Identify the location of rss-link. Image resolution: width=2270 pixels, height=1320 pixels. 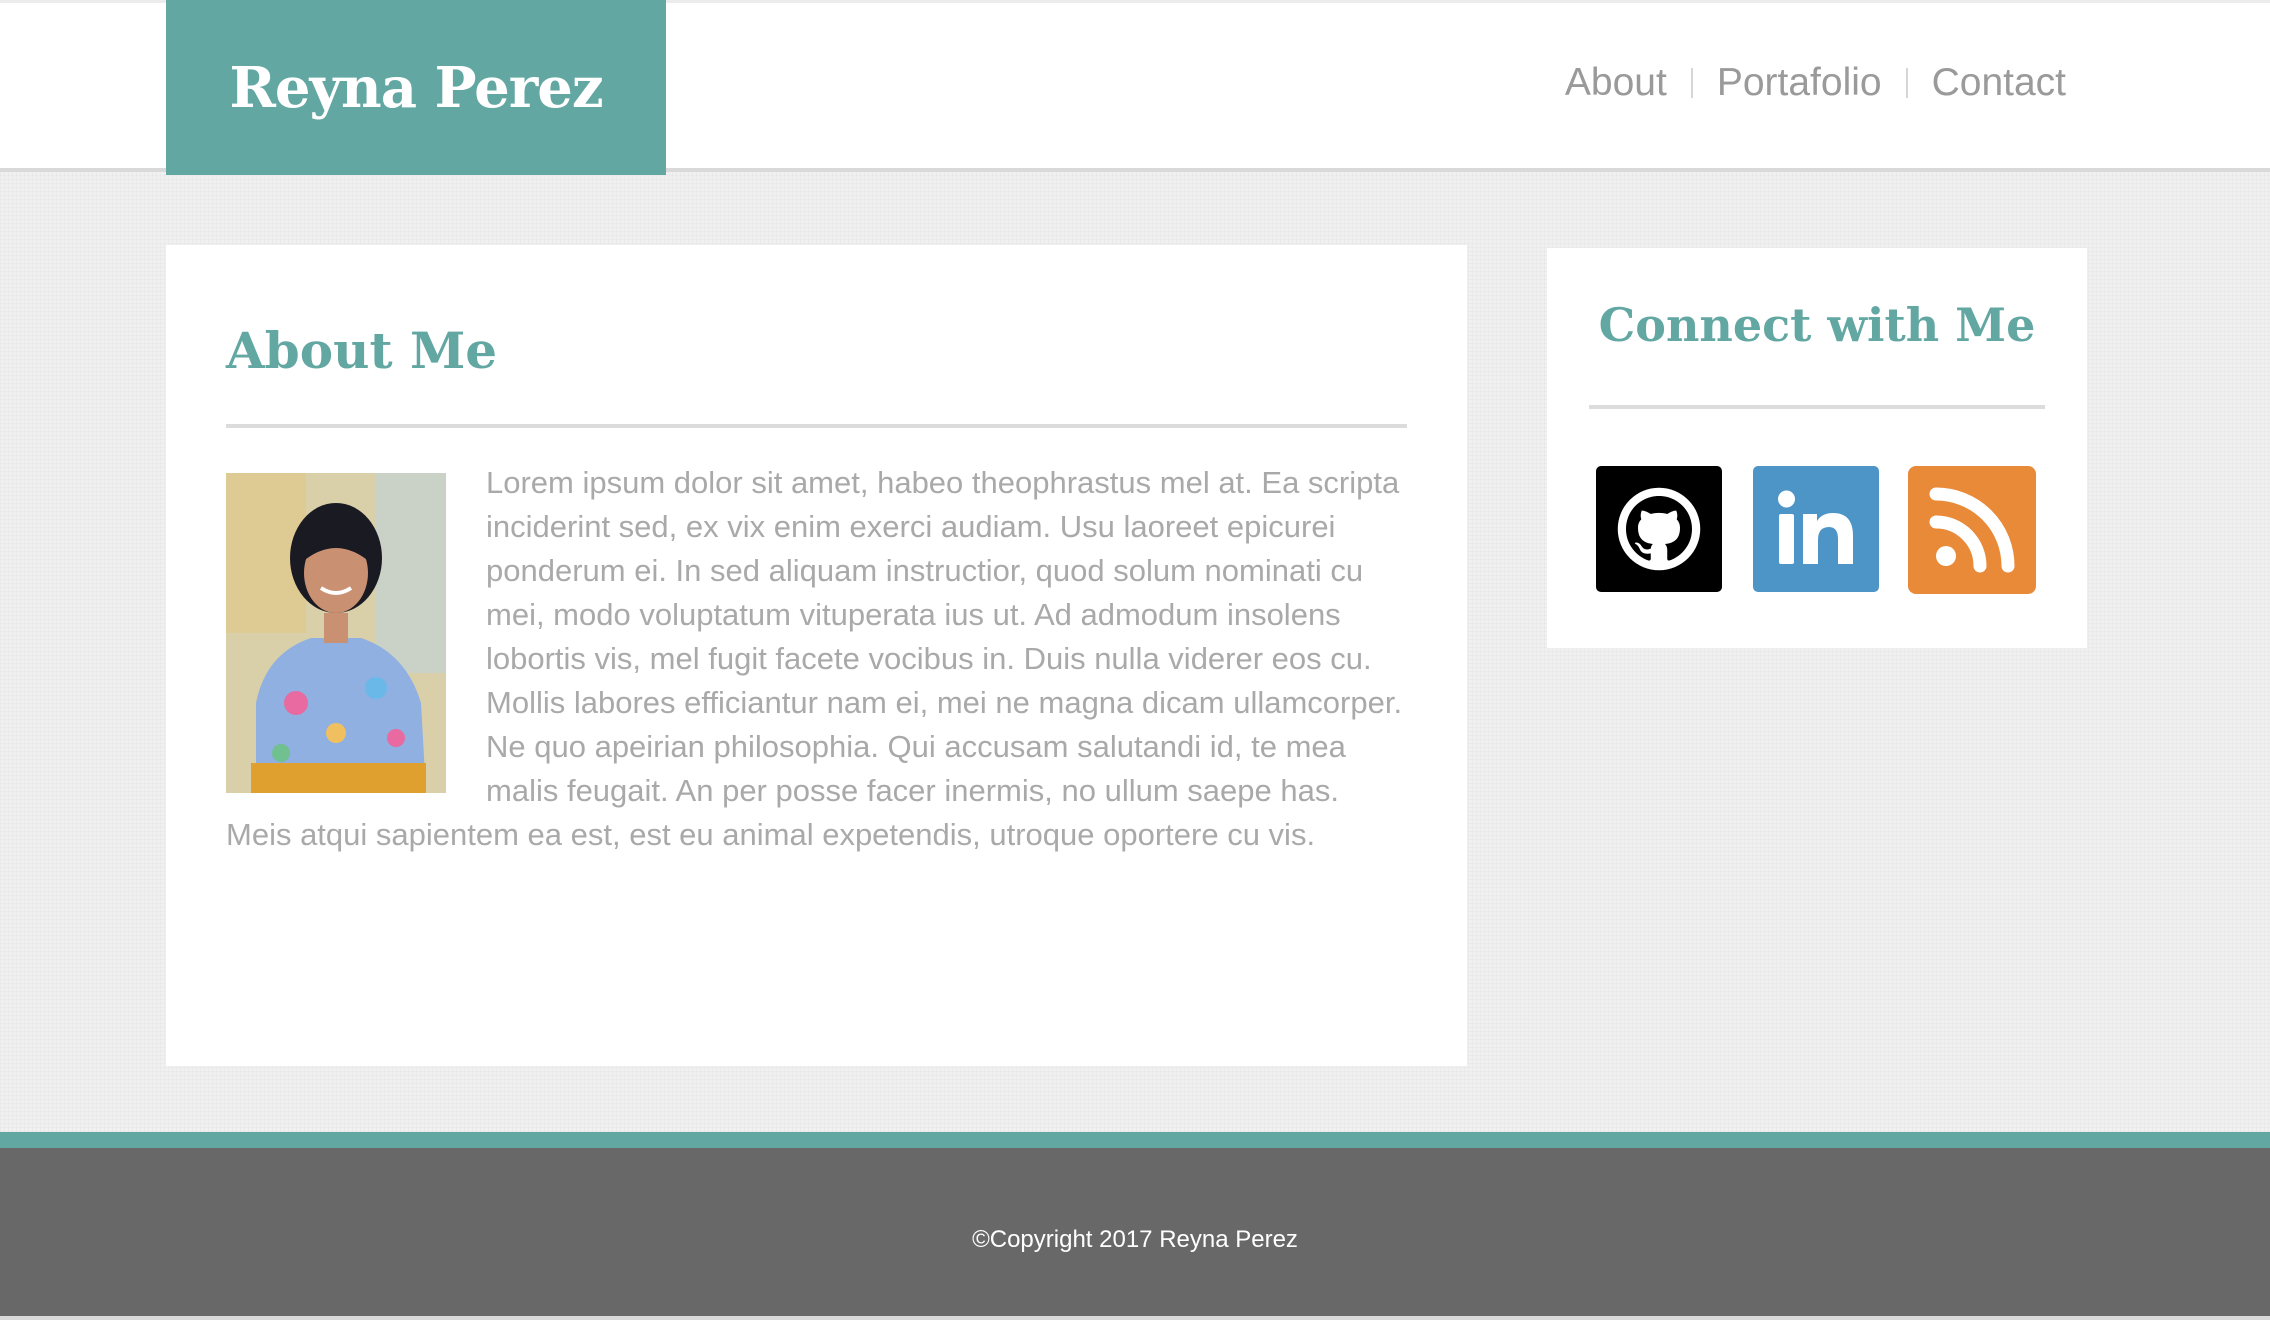
(1972, 530).